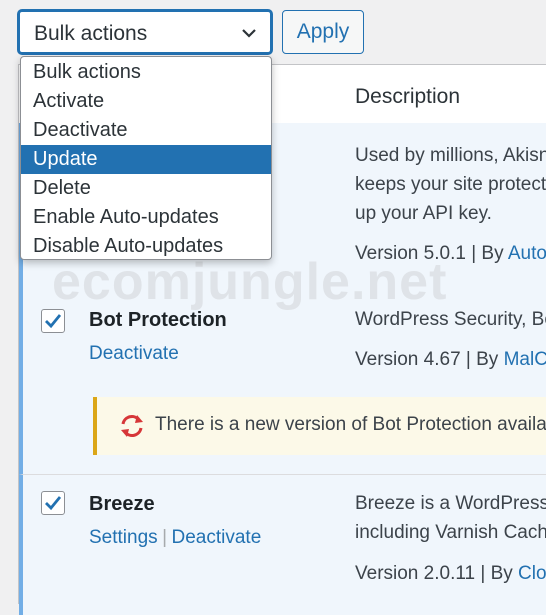 Image resolution: width=546 pixels, height=615 pixels. What do you see at coordinates (146, 246) in the screenshot?
I see `option-disable-auto-updates: Disable Auto-updates` at bounding box center [146, 246].